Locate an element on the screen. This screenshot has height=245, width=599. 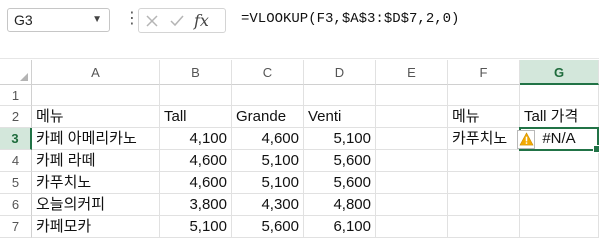
cell-c1 is located at coordinates (268, 95).